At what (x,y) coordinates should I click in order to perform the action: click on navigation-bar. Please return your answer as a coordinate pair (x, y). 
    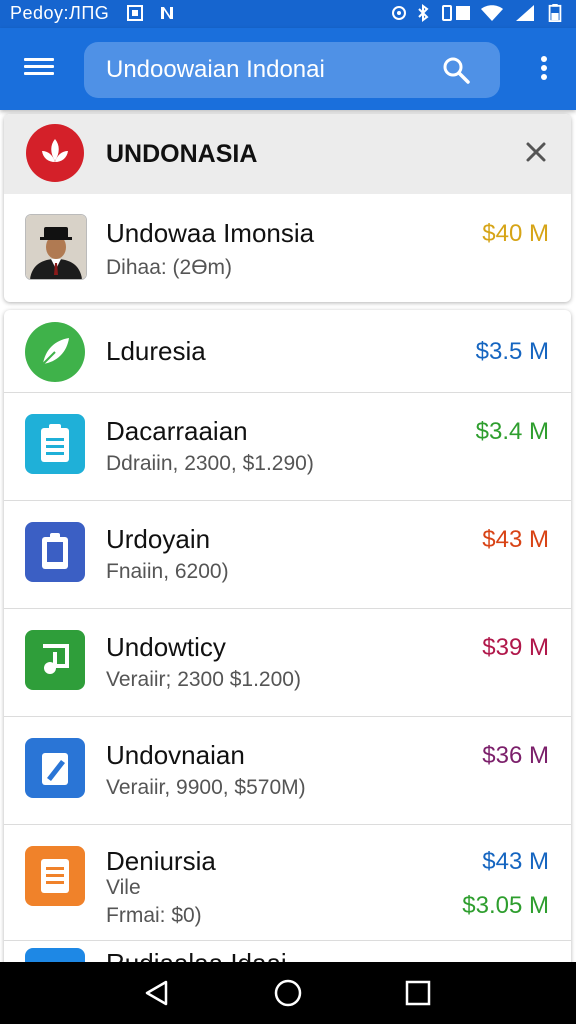
    Looking at the image, I should click on (288, 993).